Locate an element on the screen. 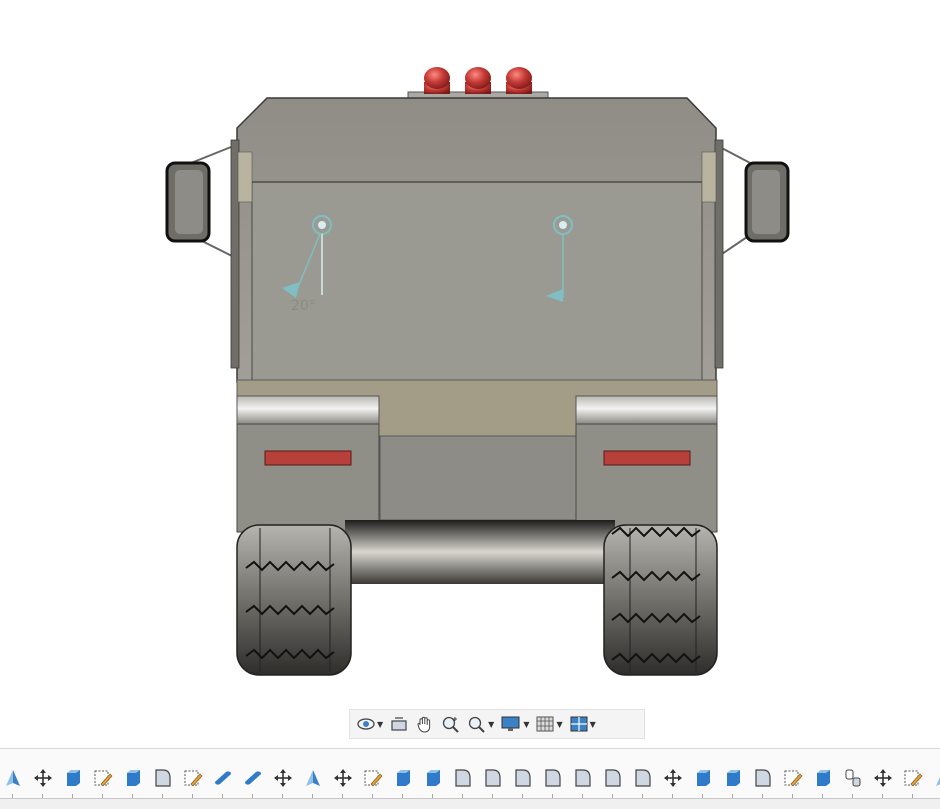 Image resolution: width=940 pixels, height=809 pixels. pan-icon is located at coordinates (424, 724).